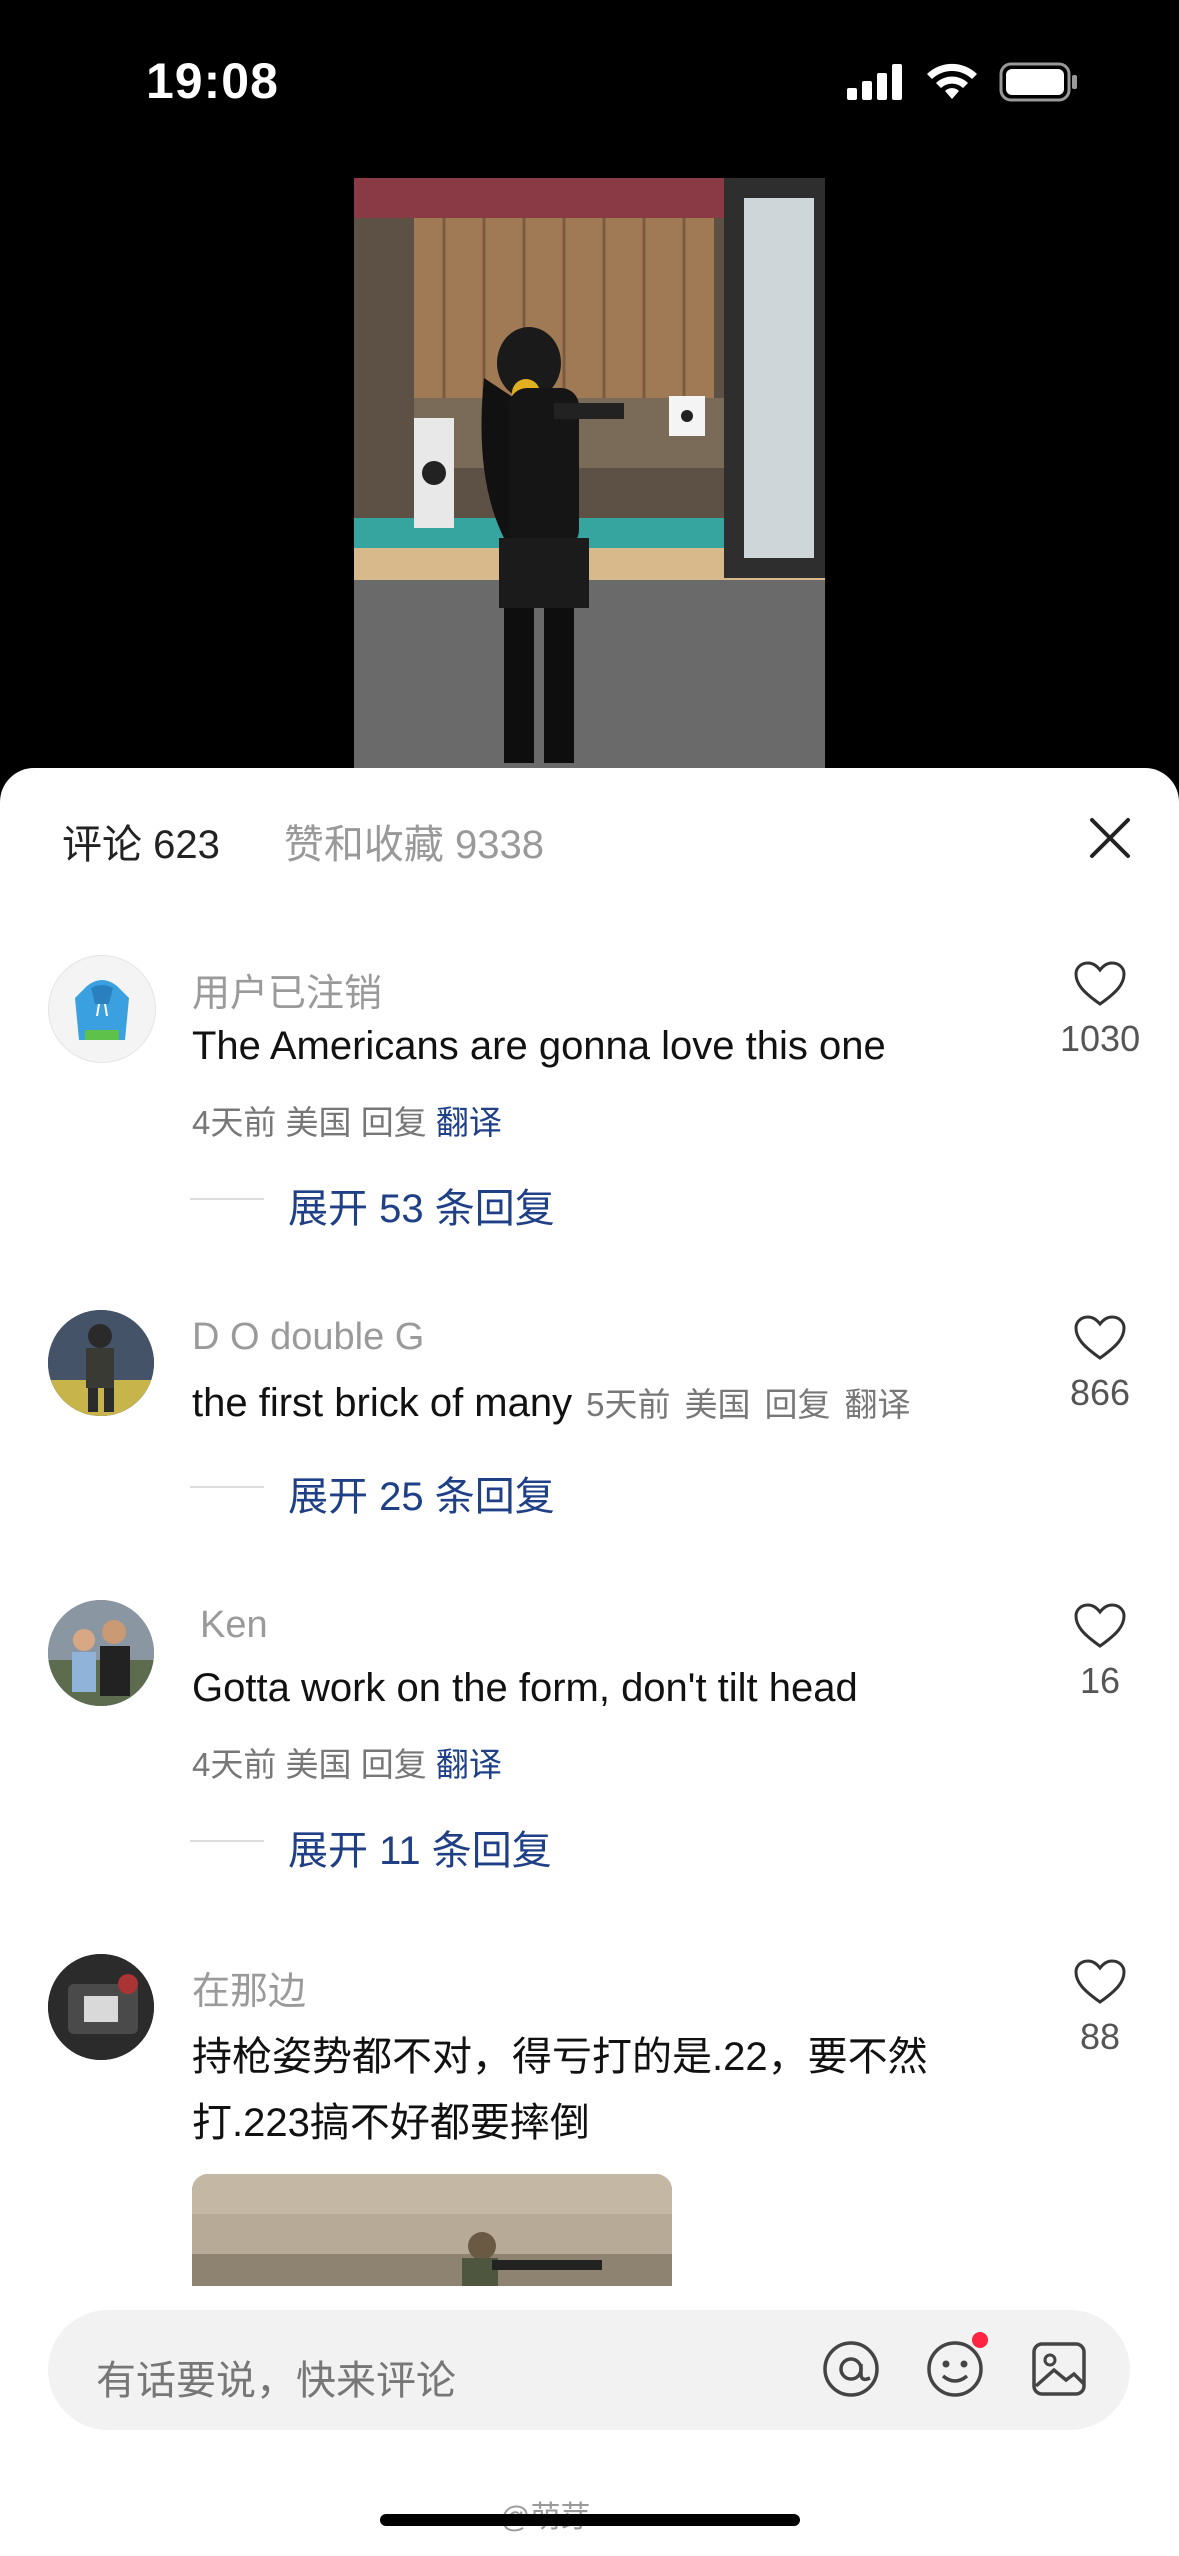 The image size is (1179, 2556). What do you see at coordinates (539, 1046) in the screenshot?
I see `comment-text: The Americans are gonna love this one` at bounding box center [539, 1046].